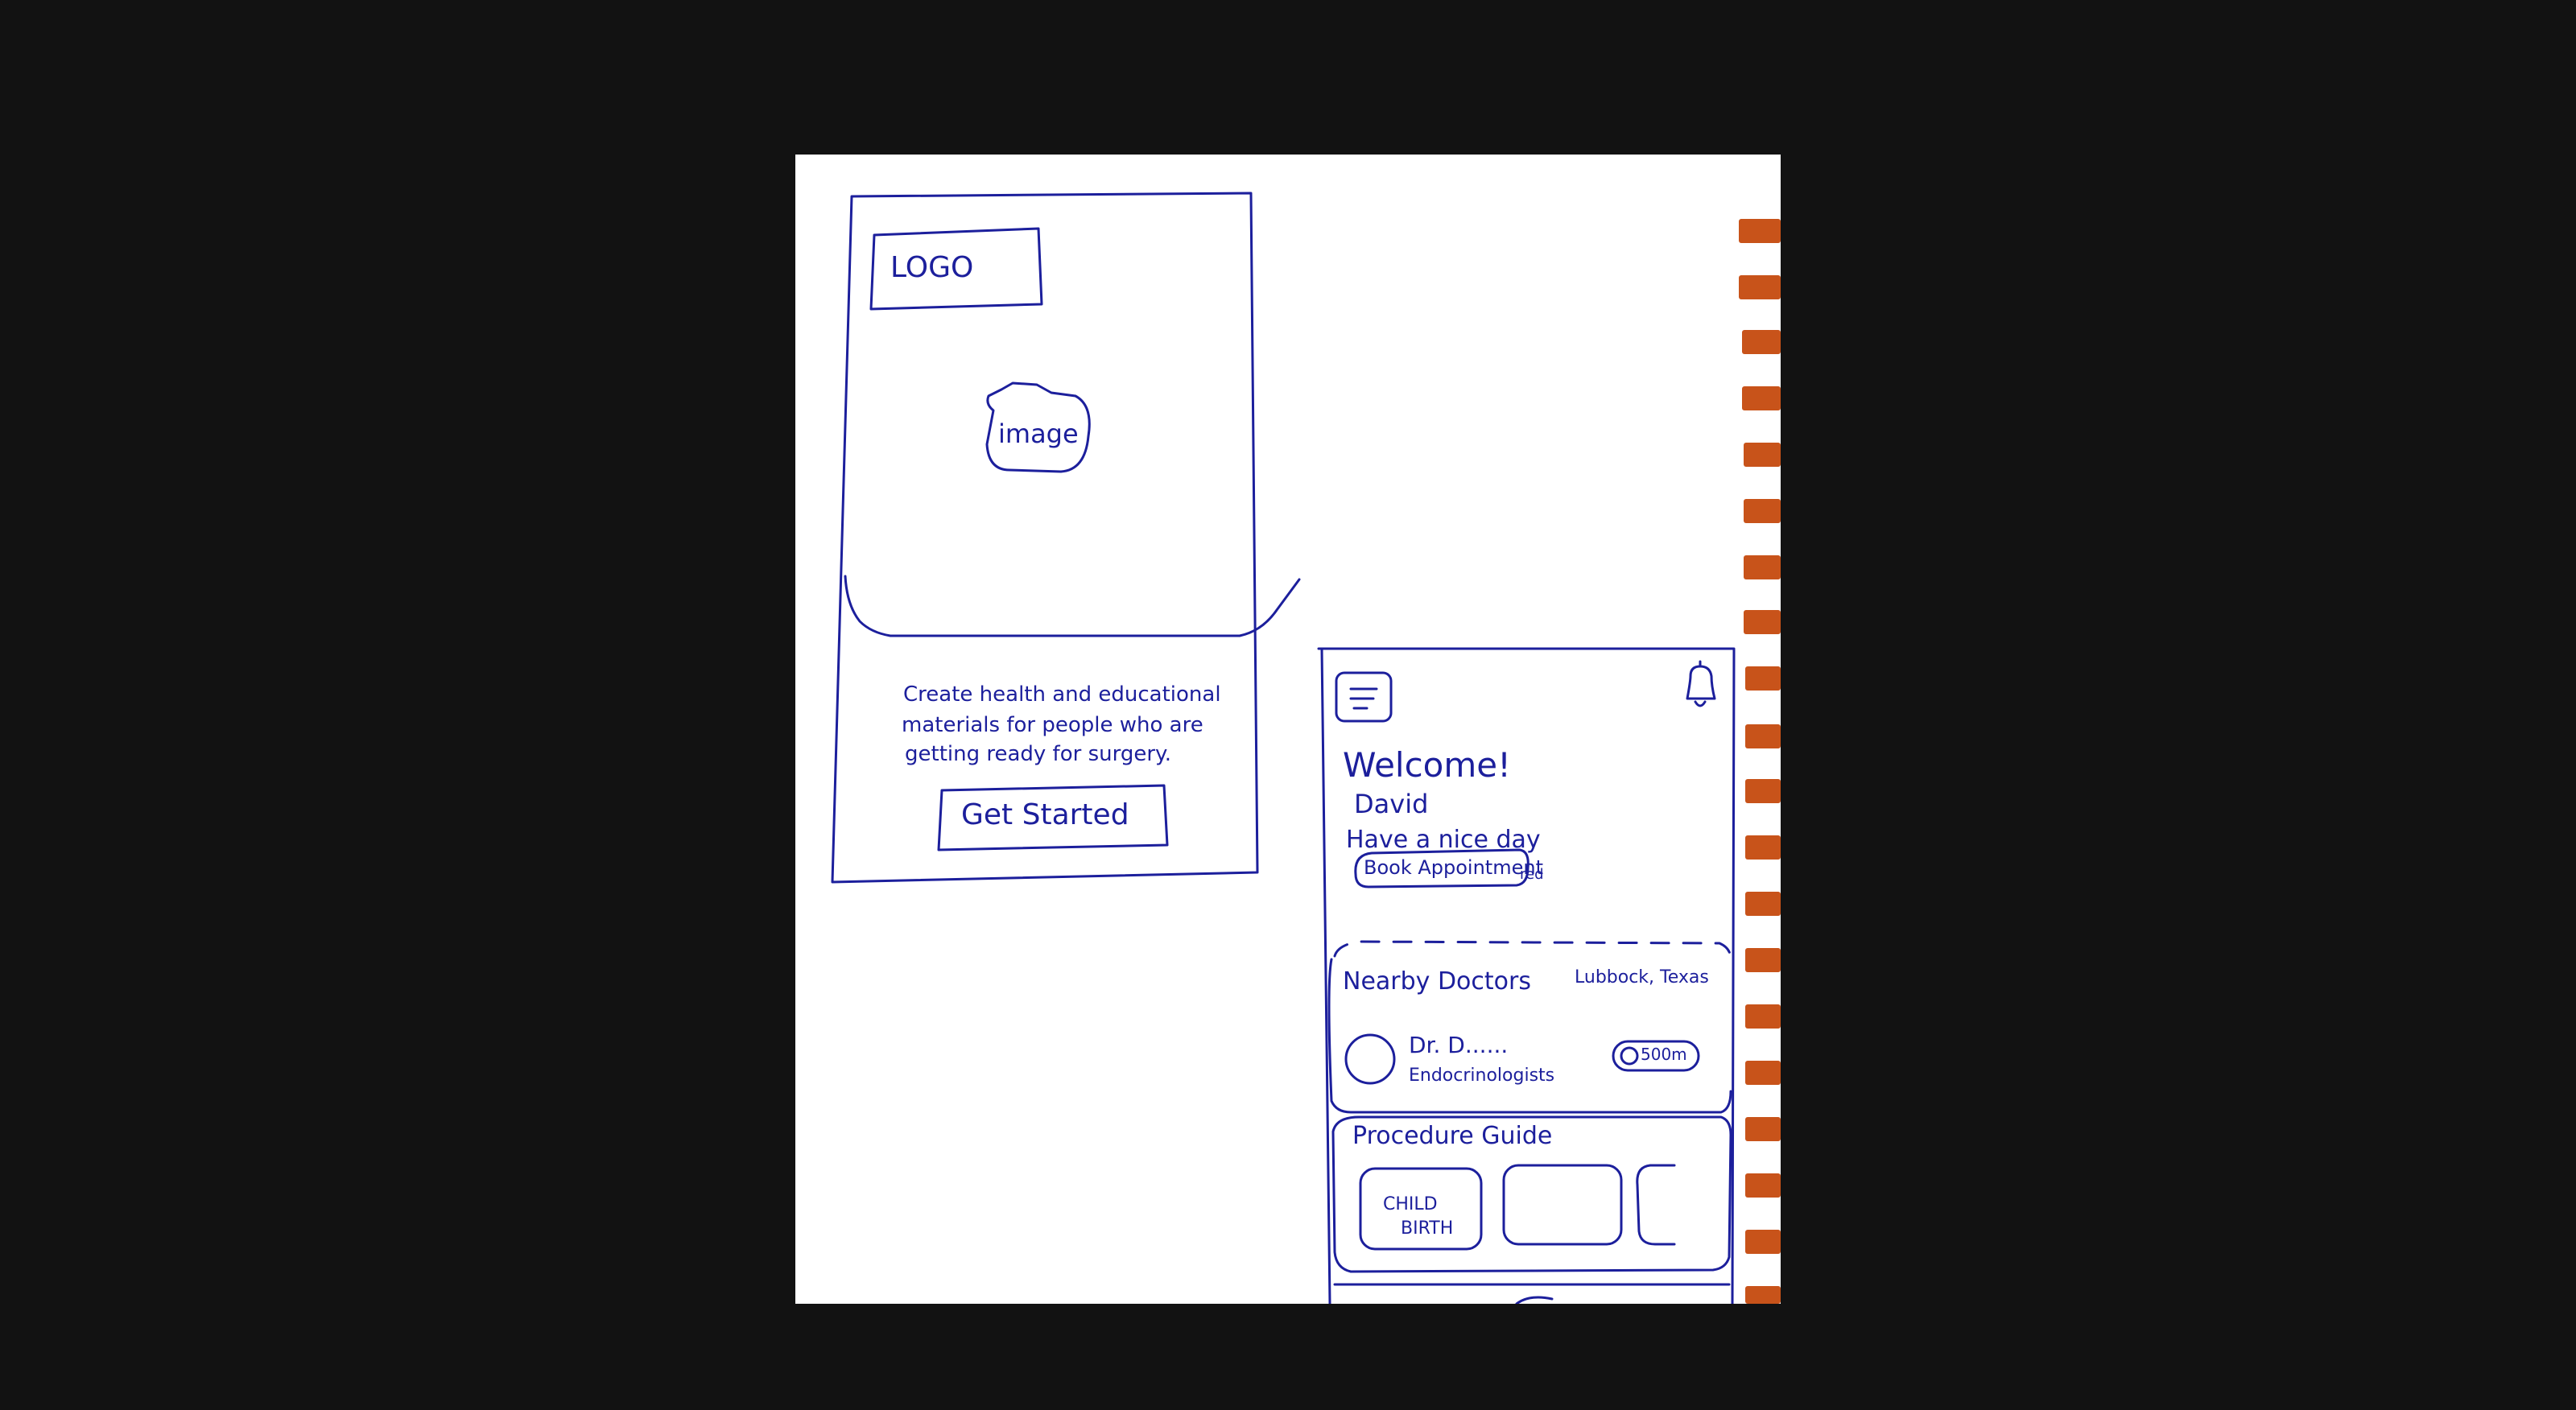 The image size is (2576, 1410). Describe the element at coordinates (1532, 874) in the screenshot. I see `book-appointment-note: red` at that location.